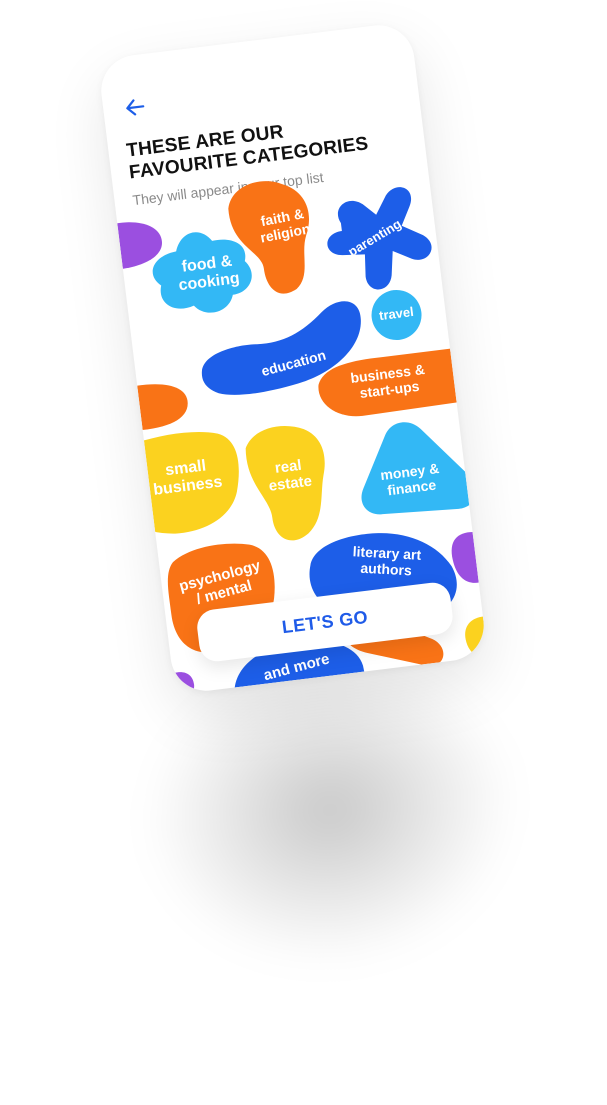 This screenshot has width=607, height=1105. I want to click on category-shape-parenting, so click(379, 239).